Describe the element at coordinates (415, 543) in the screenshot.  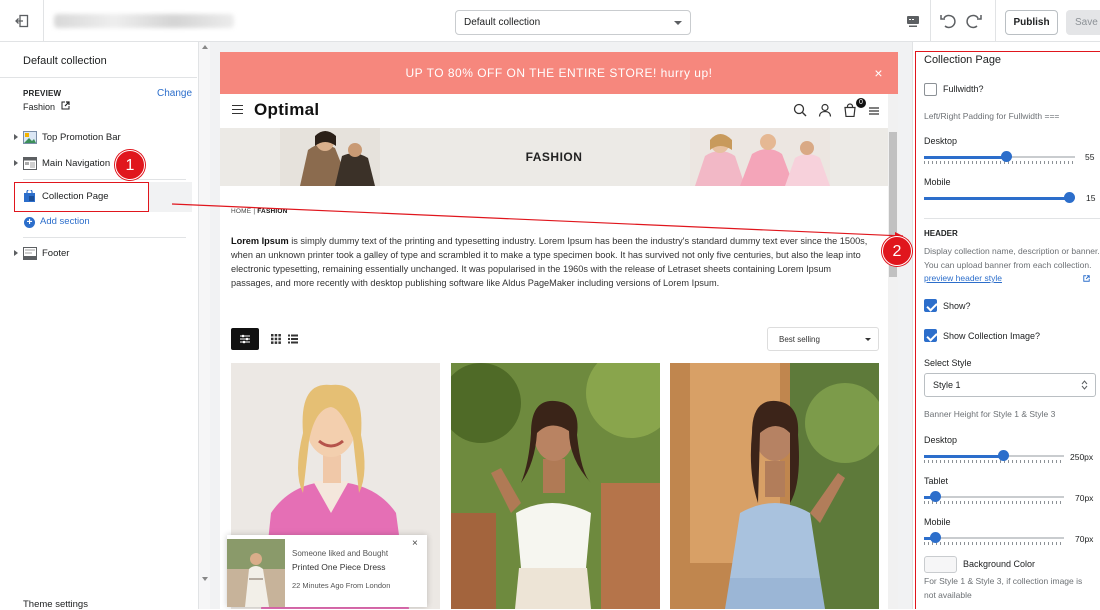
I see `notification-close-icon: ×` at that location.